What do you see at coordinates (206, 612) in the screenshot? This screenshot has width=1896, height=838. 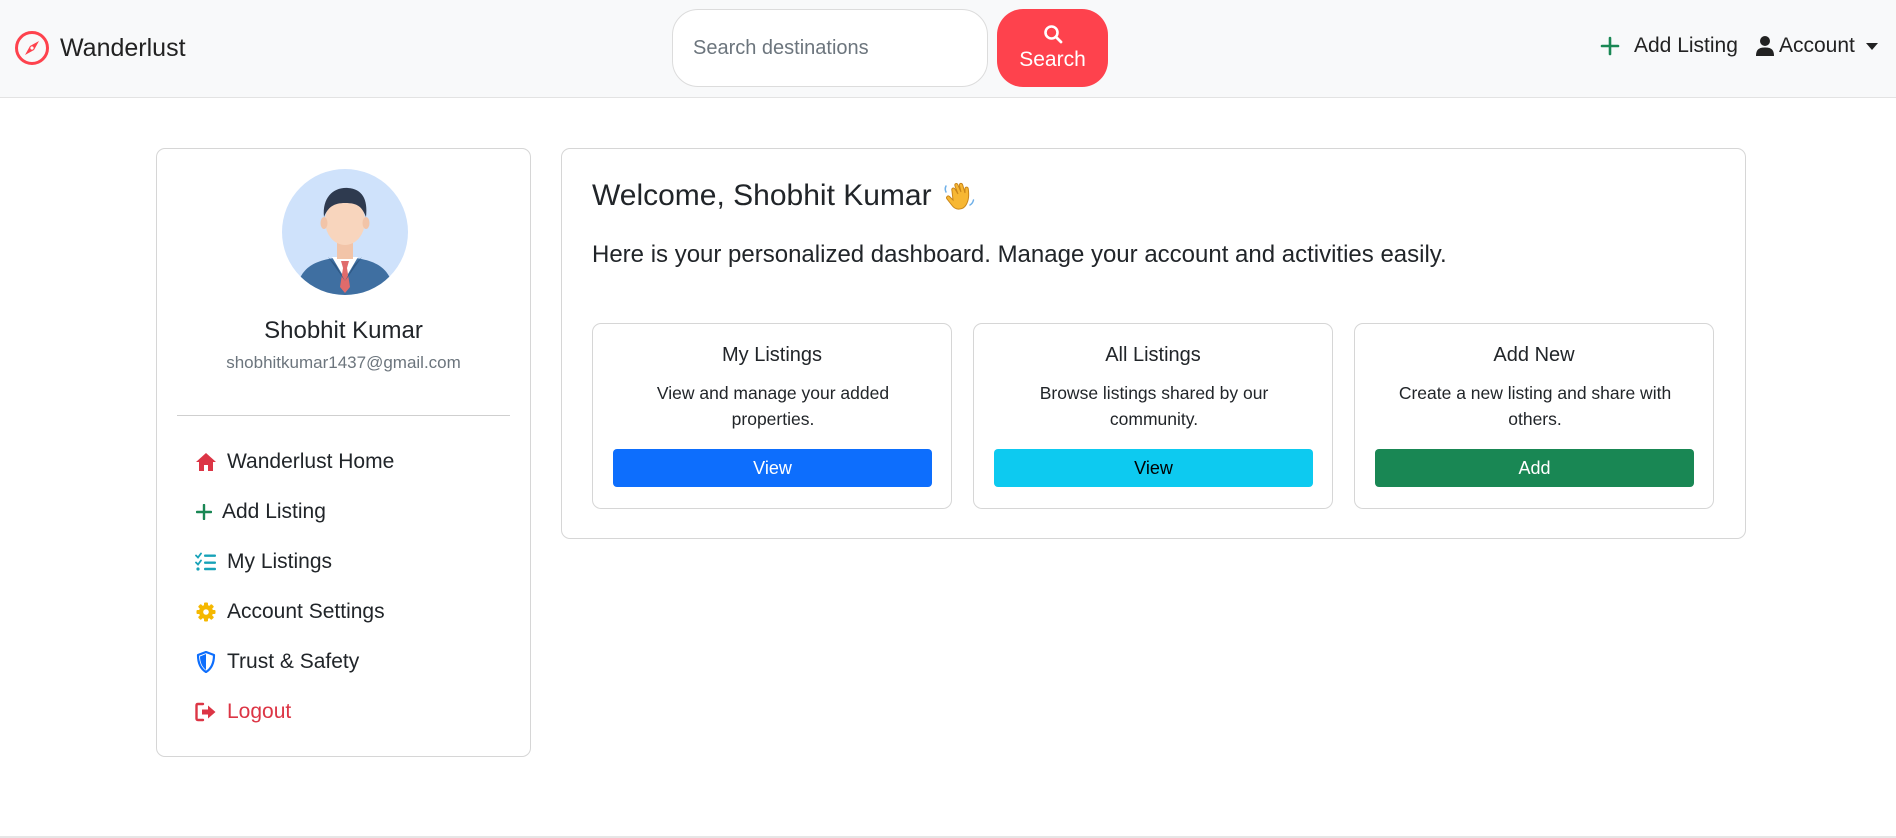 I see `gear-icon` at bounding box center [206, 612].